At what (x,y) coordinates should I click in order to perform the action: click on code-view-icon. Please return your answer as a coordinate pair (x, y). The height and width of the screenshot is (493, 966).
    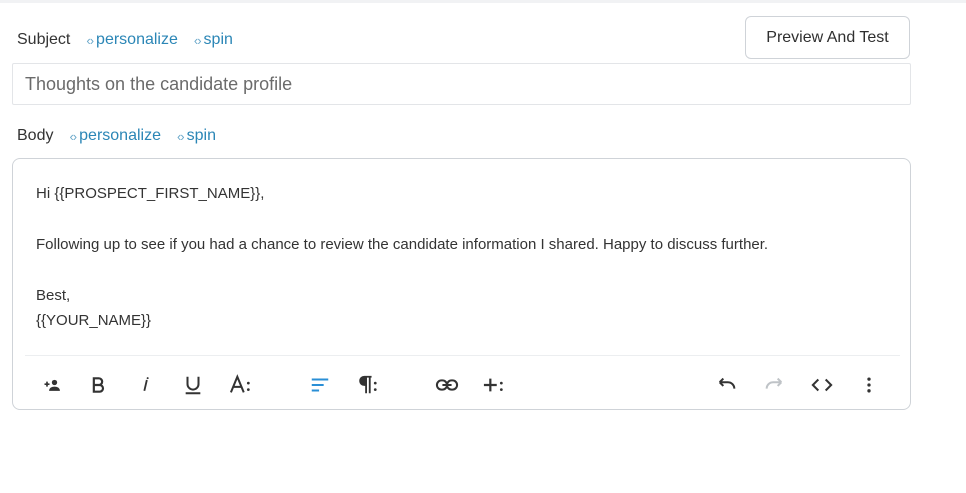
    Looking at the image, I should click on (822, 385).